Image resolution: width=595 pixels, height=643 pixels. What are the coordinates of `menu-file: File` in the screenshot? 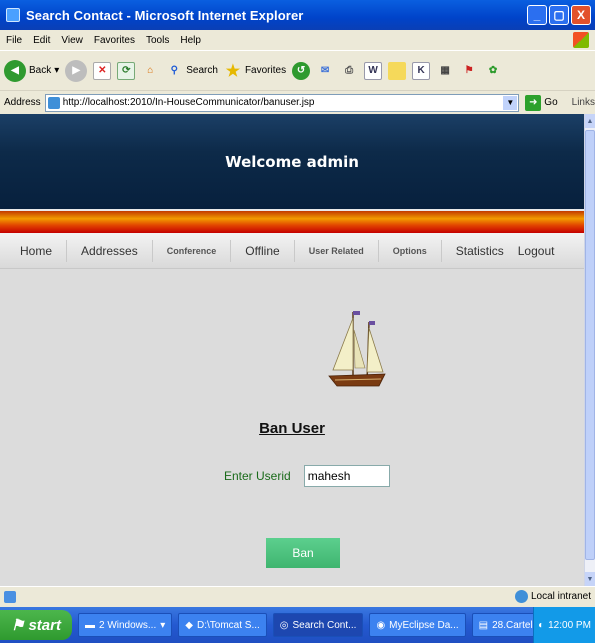 It's located at (14, 40).